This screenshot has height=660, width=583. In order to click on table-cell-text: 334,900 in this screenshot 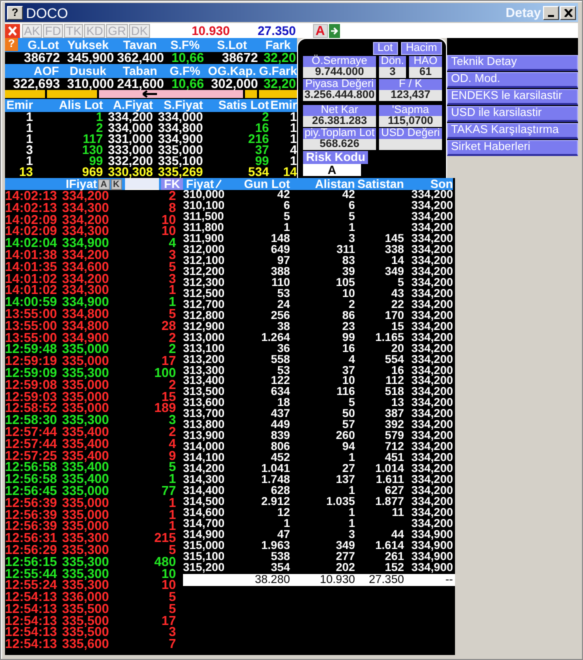, I will do `click(431, 546)`.